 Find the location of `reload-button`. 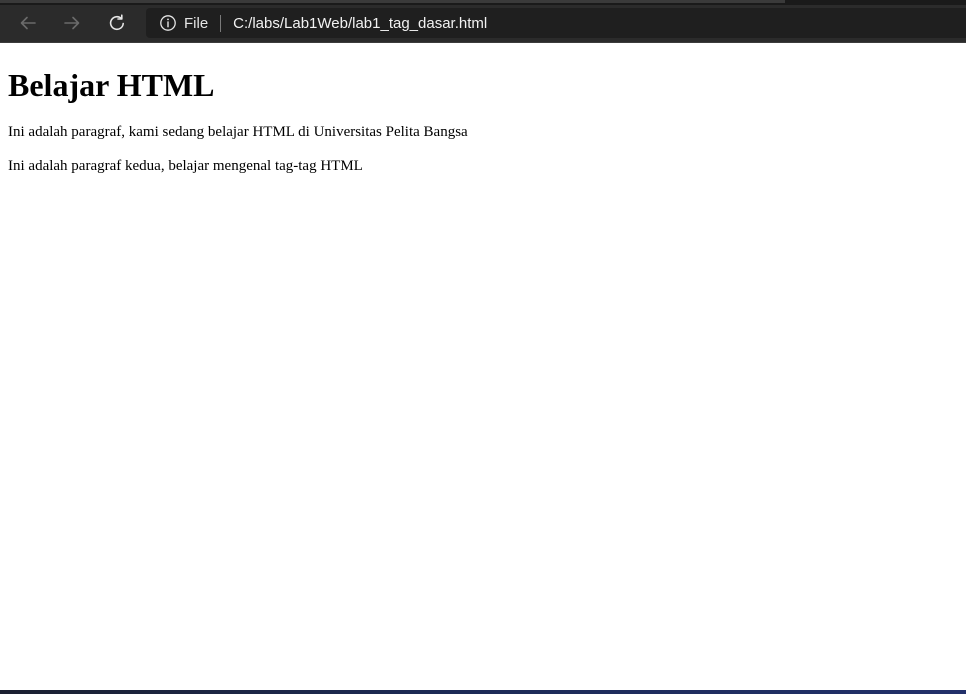

reload-button is located at coordinates (117, 23).